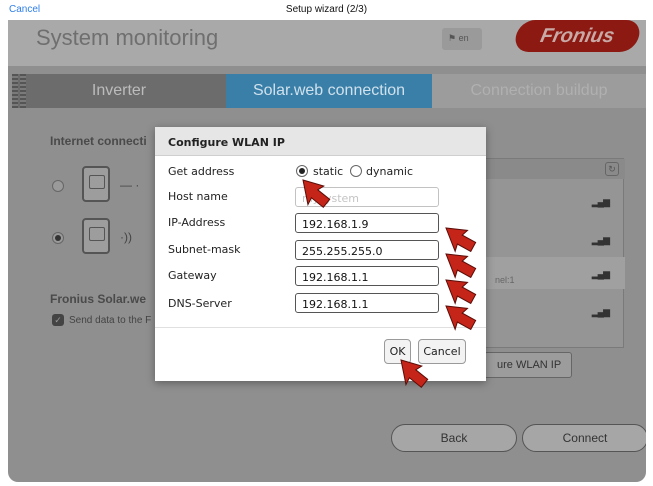  What do you see at coordinates (555, 273) in the screenshot?
I see `wlan-network-item-selected: nel:1 ▂▄▆` at bounding box center [555, 273].